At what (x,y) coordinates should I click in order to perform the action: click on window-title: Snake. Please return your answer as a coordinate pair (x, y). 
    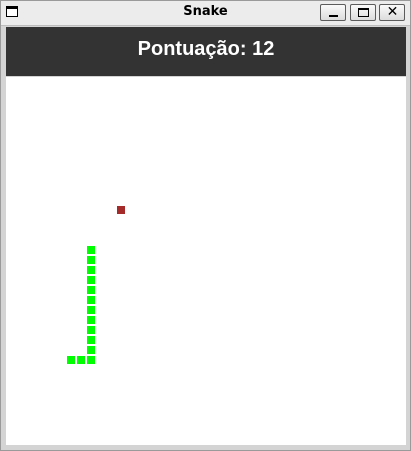
    Looking at the image, I should click on (205, 11).